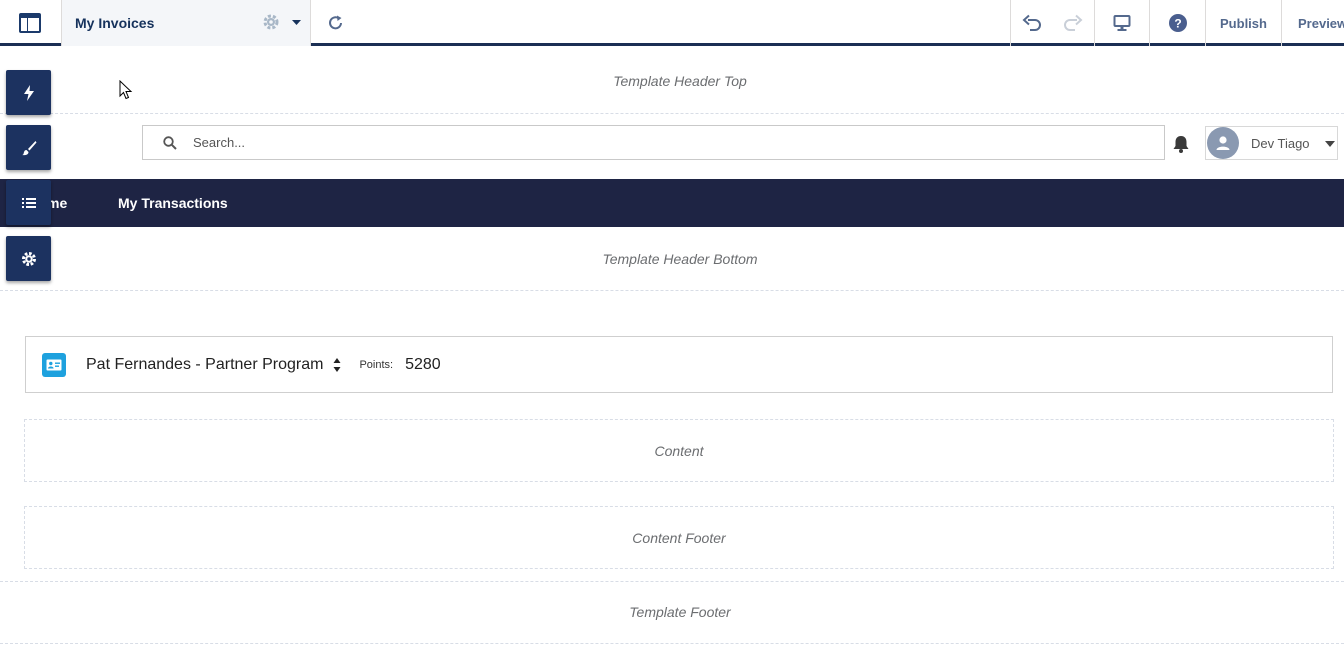 This screenshot has height=657, width=1344. I want to click on user-icon, so click(1223, 143).